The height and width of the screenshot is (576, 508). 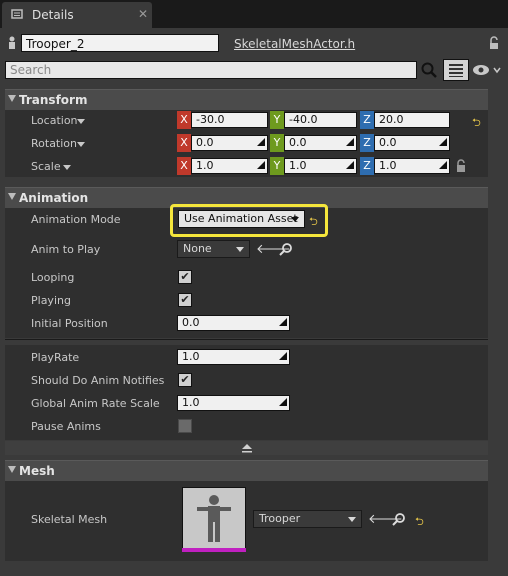 I want to click on animation-mode-dropdown: Use Animation Asset, so click(x=241, y=219).